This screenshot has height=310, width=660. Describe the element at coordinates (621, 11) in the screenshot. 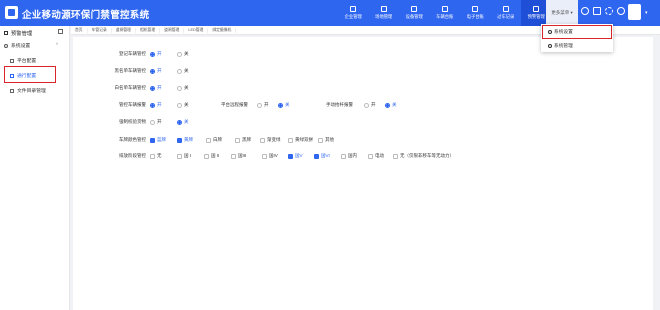

I see `theme-moon-icon` at that location.